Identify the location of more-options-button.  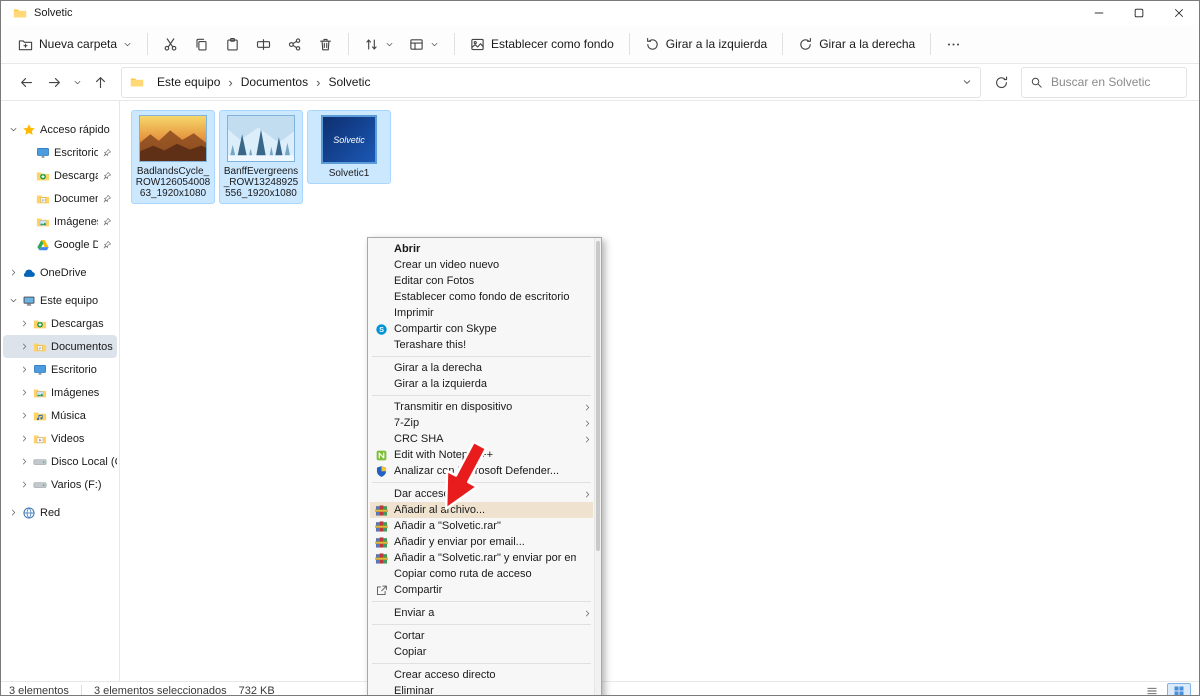
(953, 44).